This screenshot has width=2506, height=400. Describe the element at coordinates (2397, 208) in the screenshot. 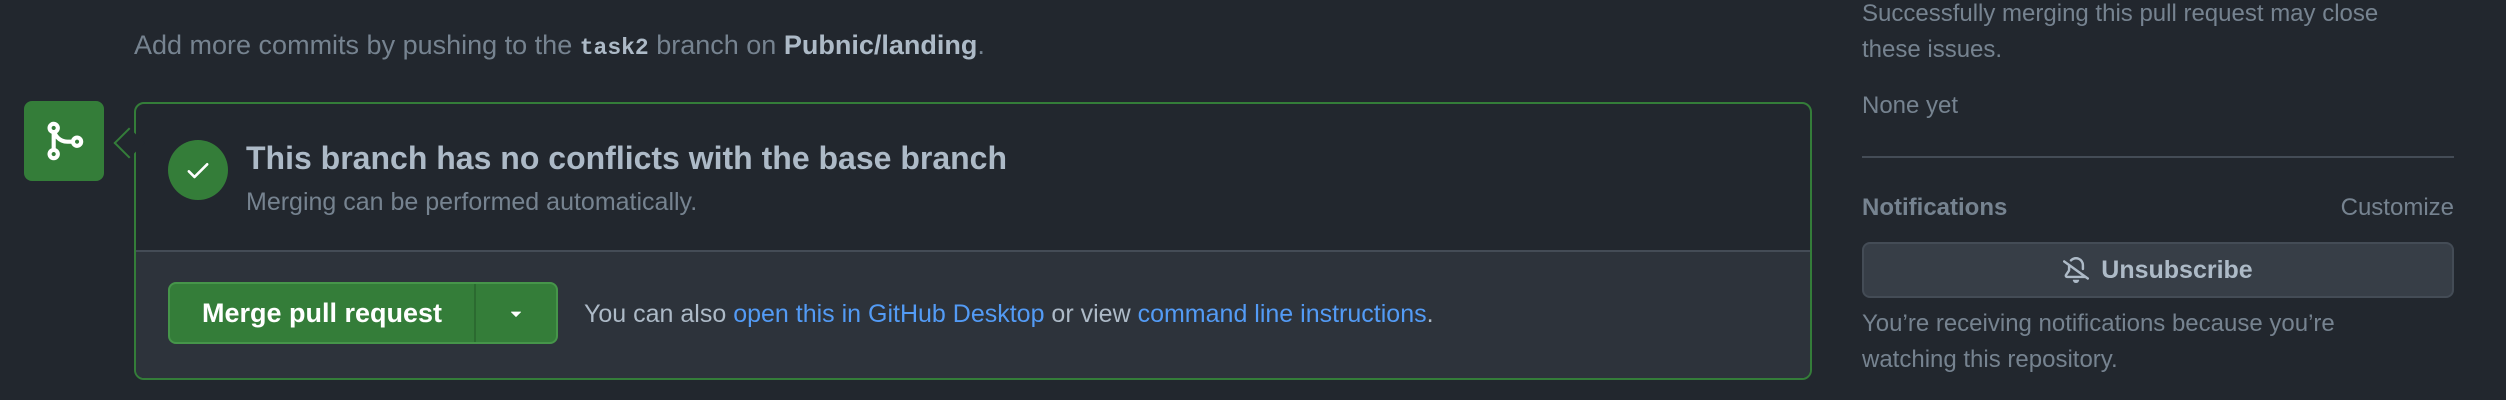

I see `customize-notifications-link: Customize` at that location.